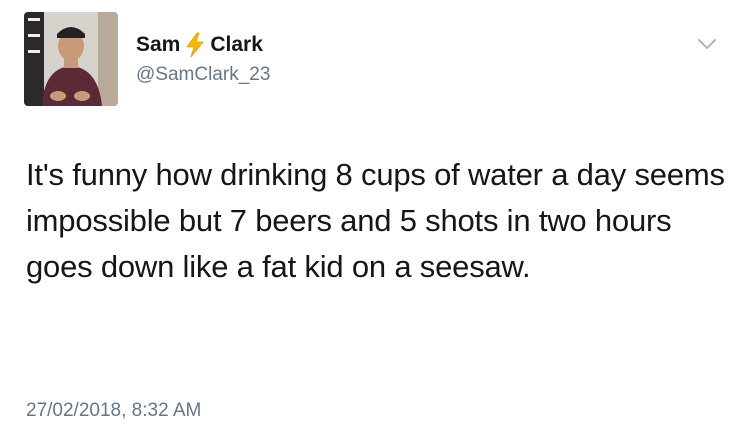  What do you see at coordinates (203, 75) in the screenshot?
I see `user-handle: @SamClark_23` at bounding box center [203, 75].